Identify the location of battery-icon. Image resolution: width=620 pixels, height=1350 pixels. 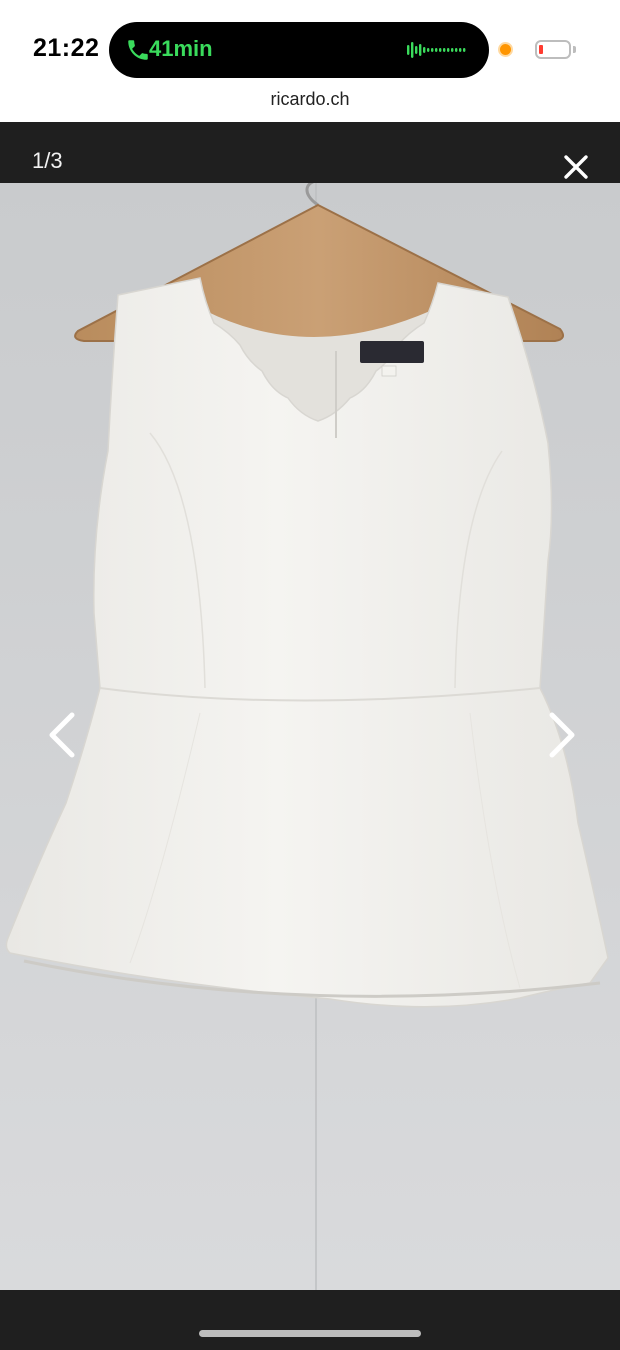
(553, 49).